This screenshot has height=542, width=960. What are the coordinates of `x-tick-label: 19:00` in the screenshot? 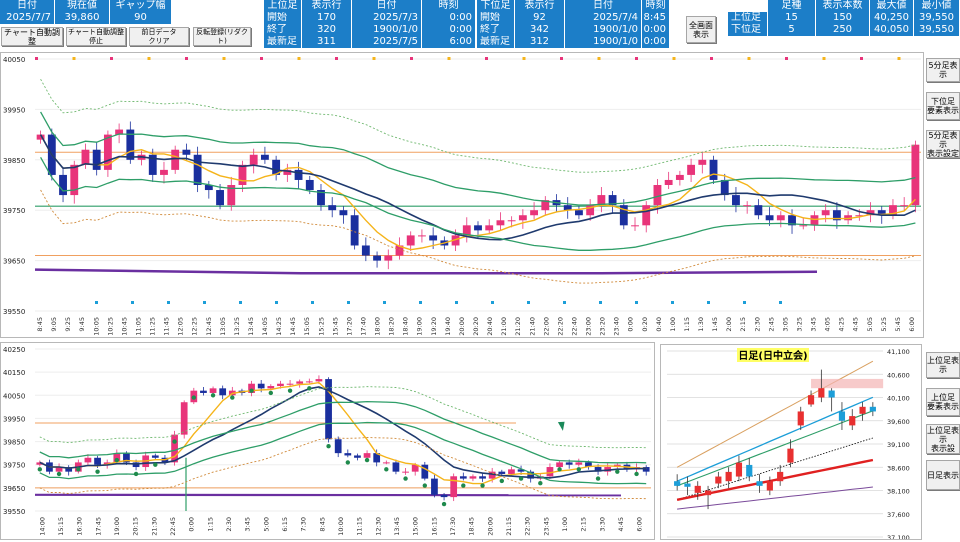 It's located at (420, 326).